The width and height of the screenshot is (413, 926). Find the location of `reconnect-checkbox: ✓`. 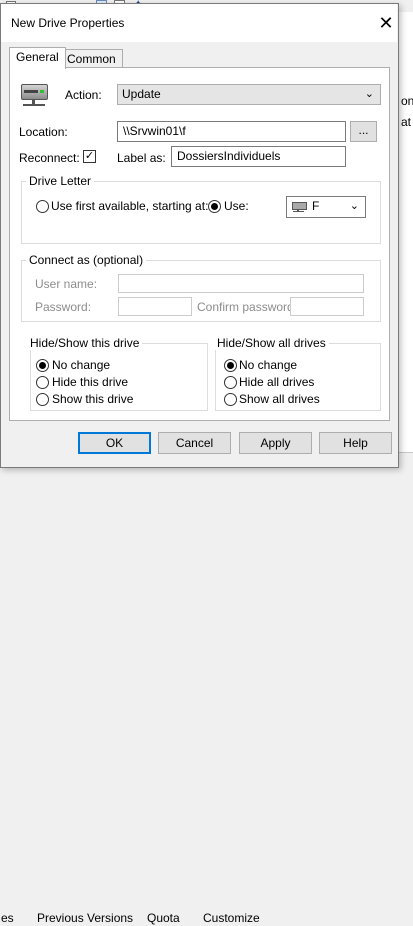

reconnect-checkbox: ✓ is located at coordinates (89, 156).